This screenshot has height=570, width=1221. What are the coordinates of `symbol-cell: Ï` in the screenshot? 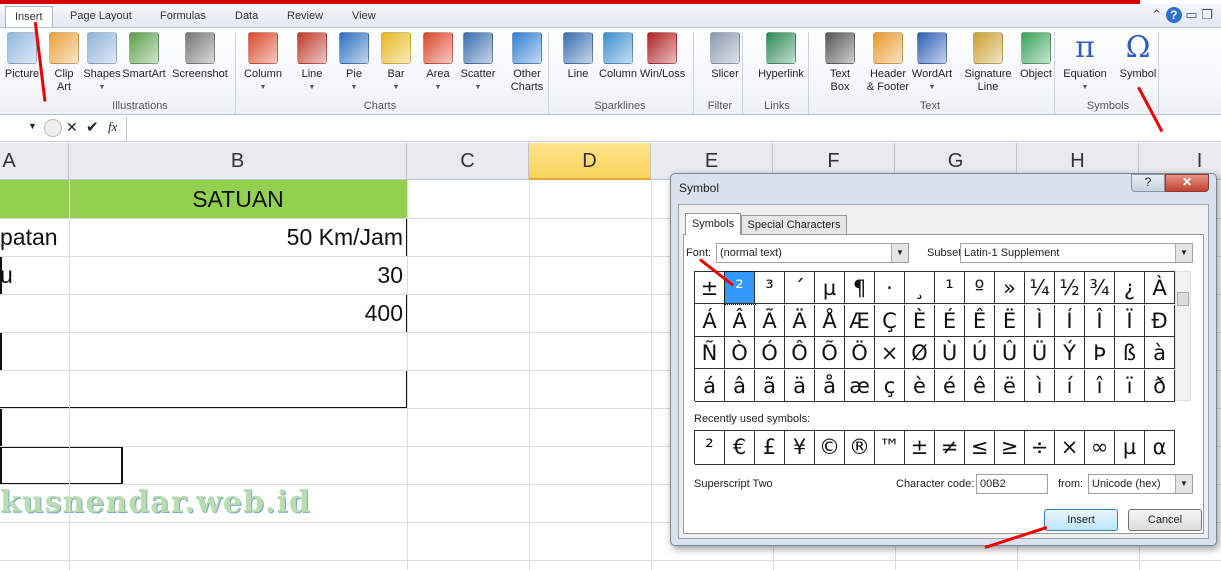 It's located at (1130, 320).